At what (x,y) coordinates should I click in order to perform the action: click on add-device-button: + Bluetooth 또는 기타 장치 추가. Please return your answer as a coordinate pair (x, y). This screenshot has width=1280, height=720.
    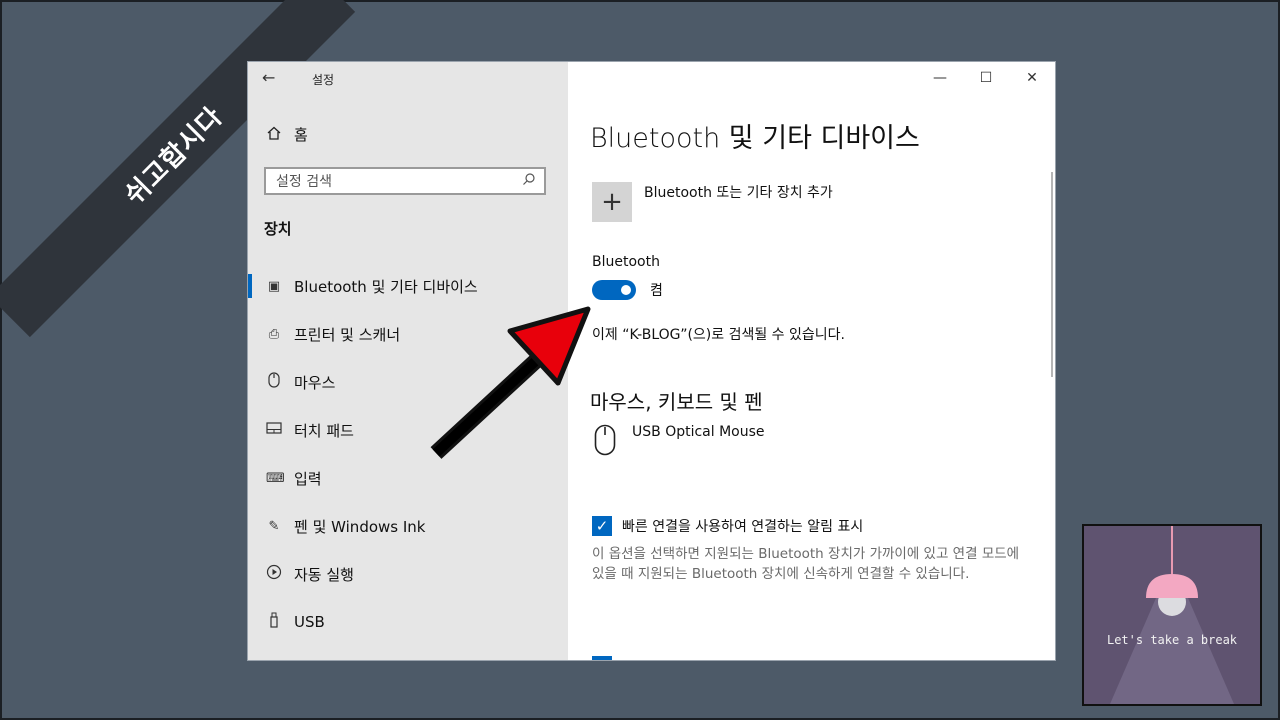
    Looking at the image, I should click on (712, 202).